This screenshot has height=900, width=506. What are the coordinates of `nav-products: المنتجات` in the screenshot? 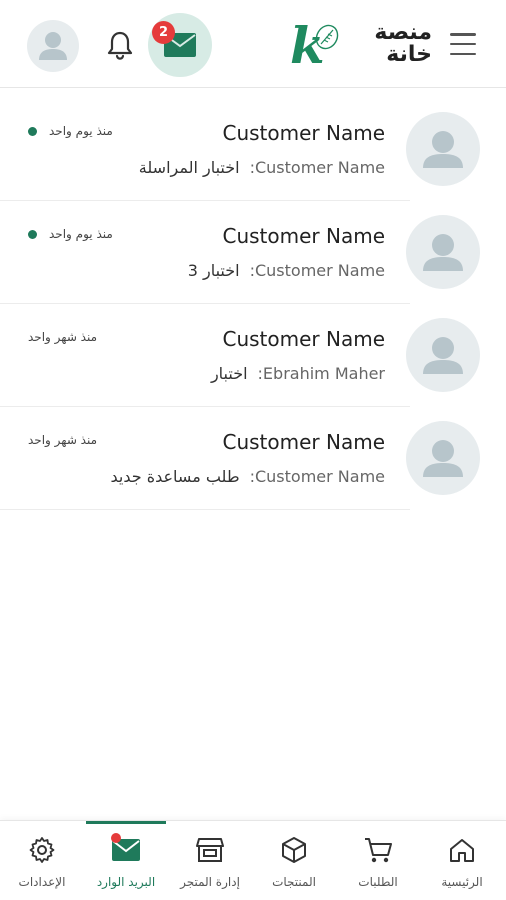 It's located at (294, 860).